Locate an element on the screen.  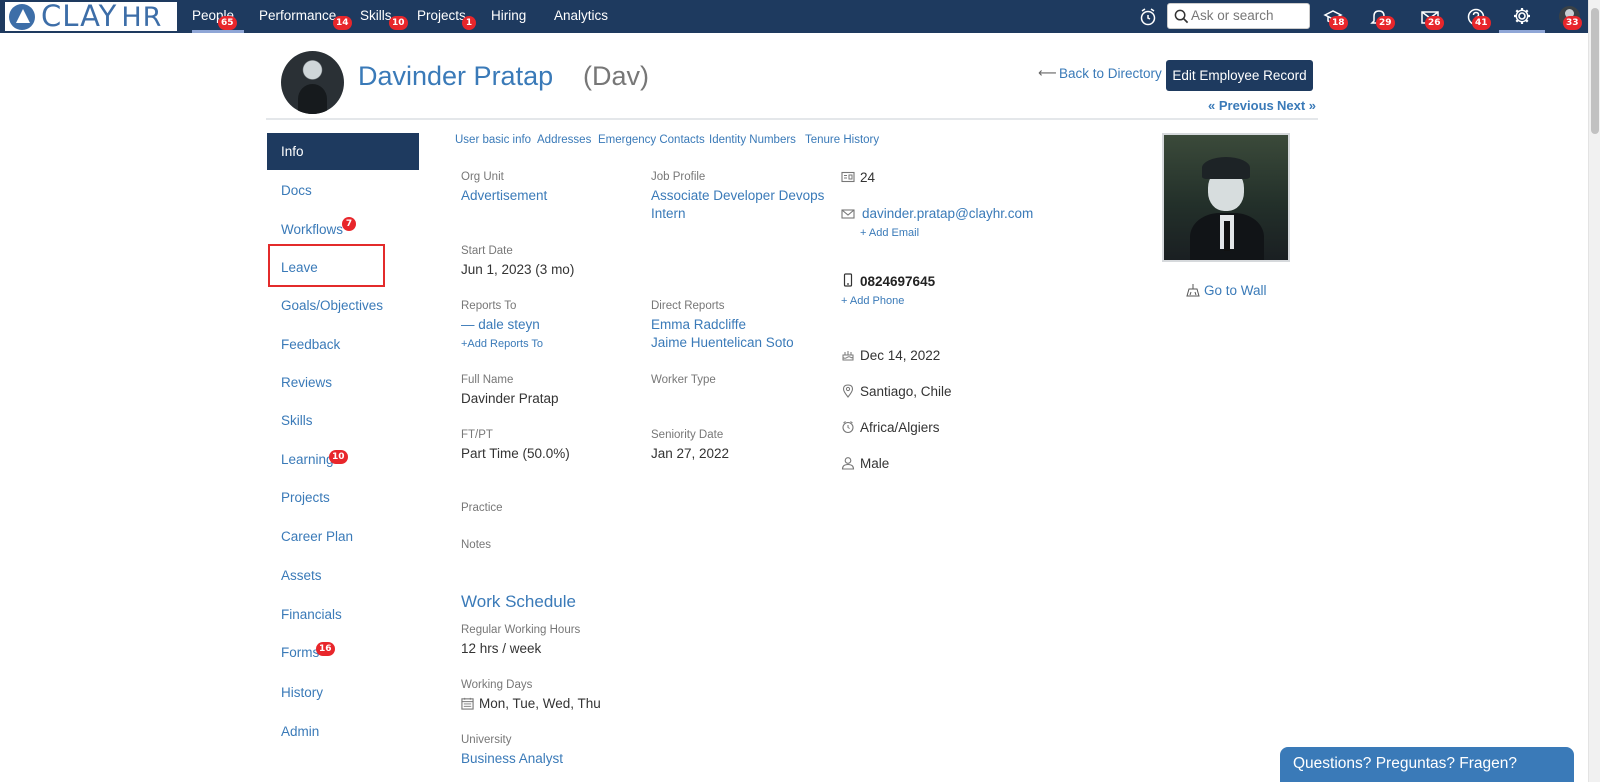
questions-chat-widget: Questions? Preguntas? Fragen? is located at coordinates (1427, 764).